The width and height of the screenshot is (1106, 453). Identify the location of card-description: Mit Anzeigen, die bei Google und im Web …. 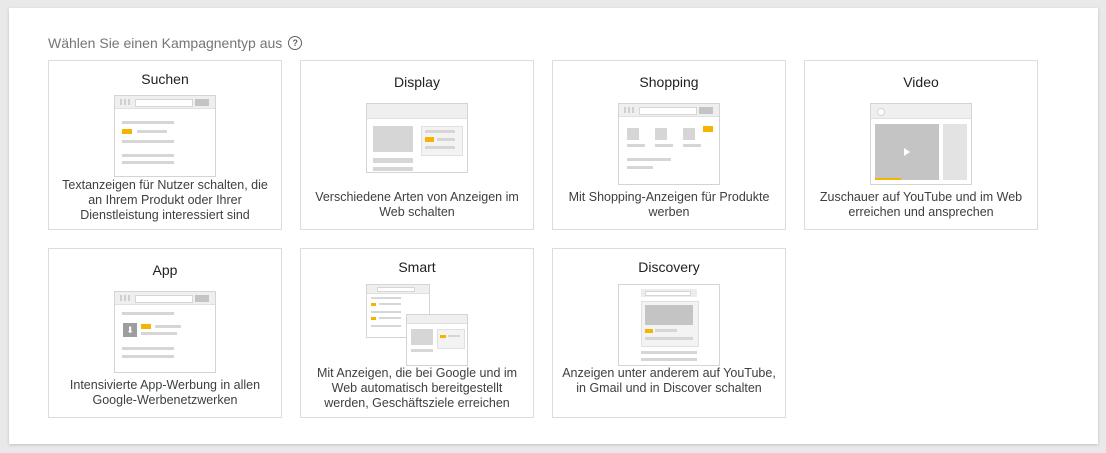
(417, 388).